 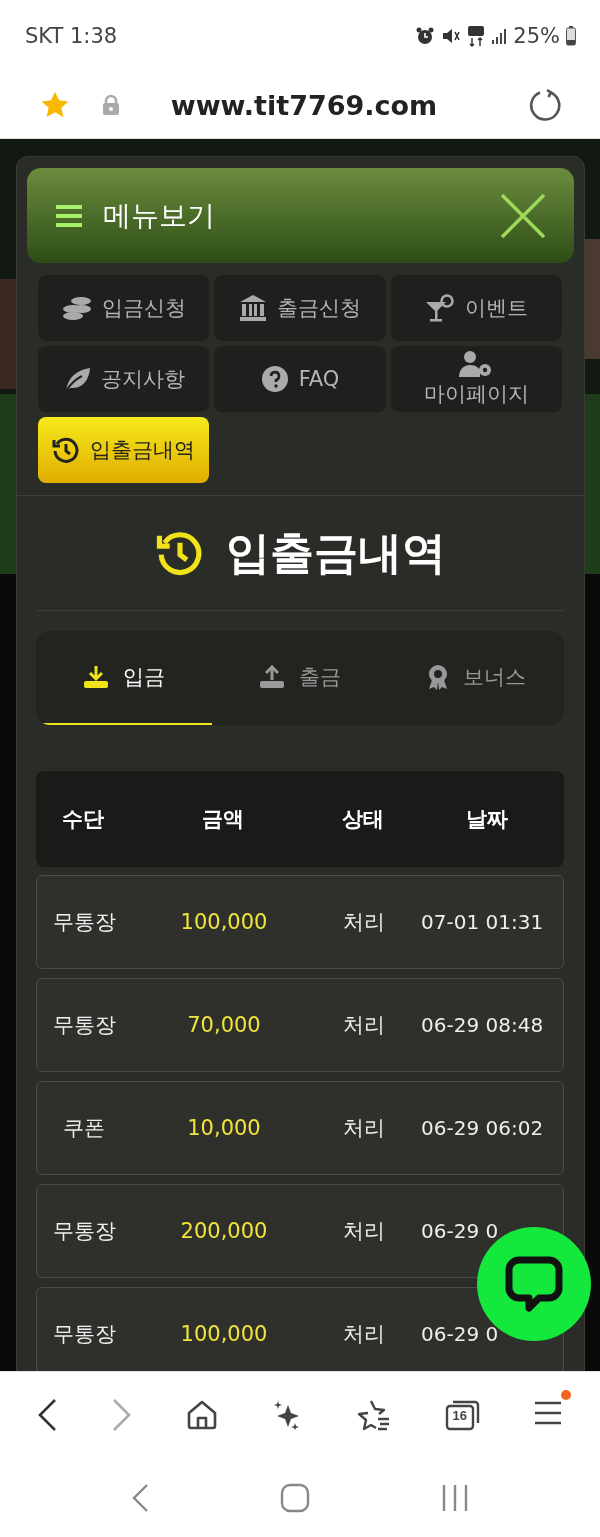 I want to click on lock-icon, so click(x=111, y=105).